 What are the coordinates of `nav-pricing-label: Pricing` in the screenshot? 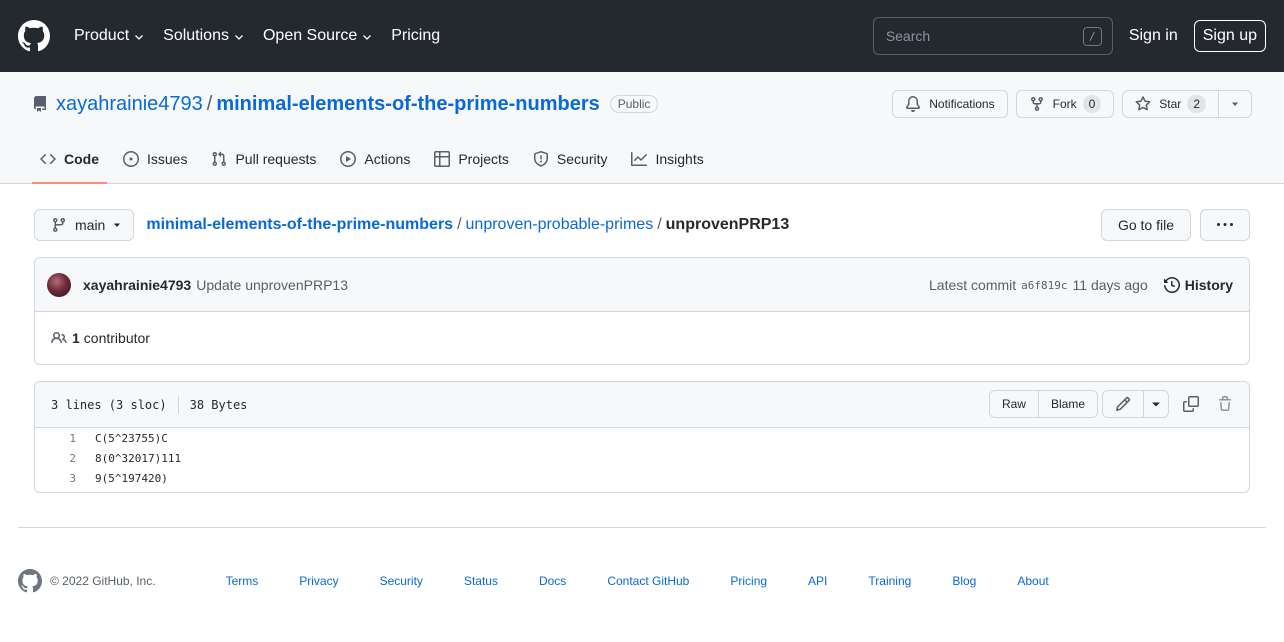 It's located at (416, 35).